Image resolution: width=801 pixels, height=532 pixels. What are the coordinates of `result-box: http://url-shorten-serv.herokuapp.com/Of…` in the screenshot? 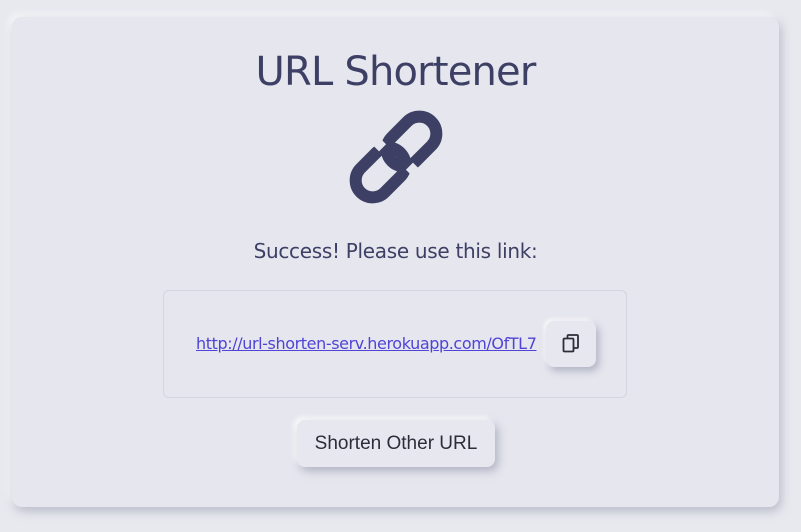 It's located at (395, 344).